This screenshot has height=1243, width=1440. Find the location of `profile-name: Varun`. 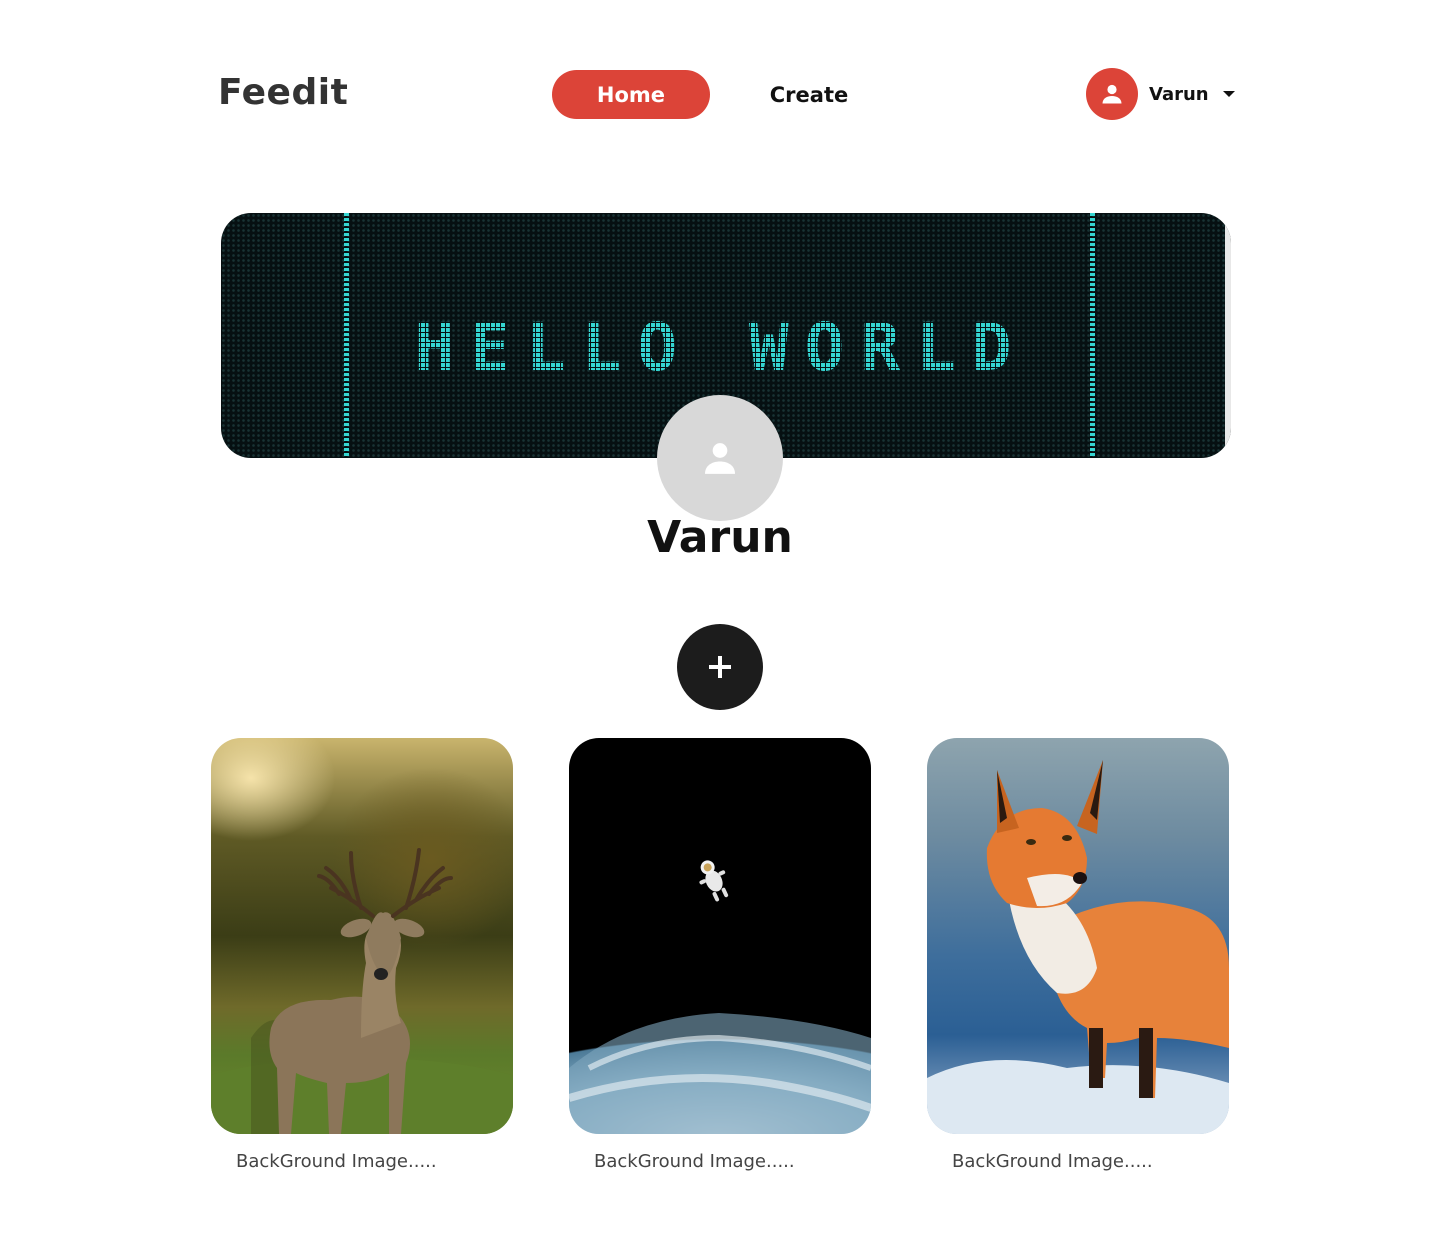

profile-name: Varun is located at coordinates (720, 537).